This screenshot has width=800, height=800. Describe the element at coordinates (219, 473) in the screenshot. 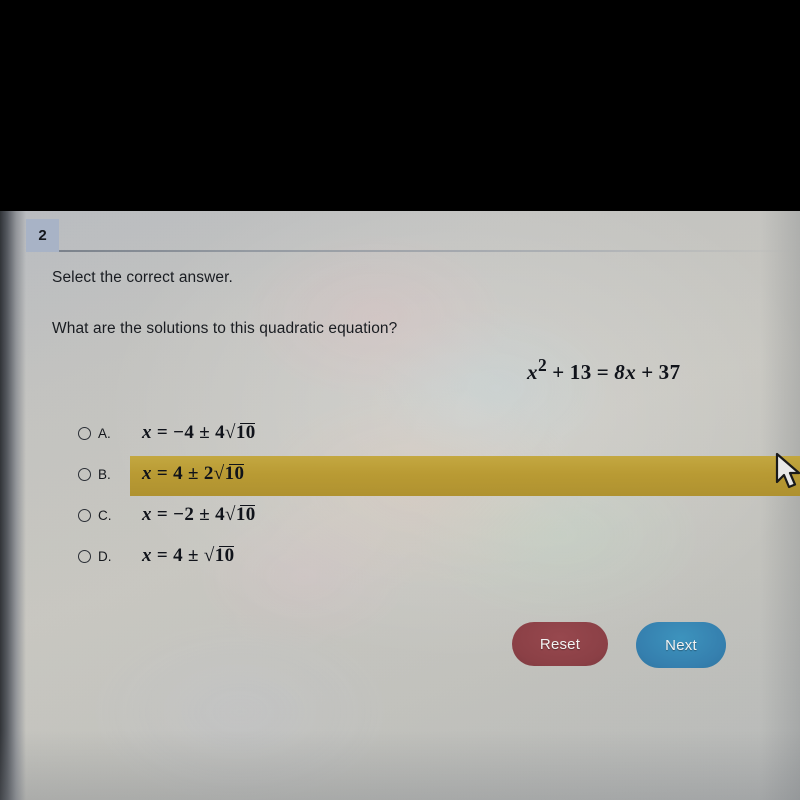

I see `option-b-radical-sign: √` at that location.